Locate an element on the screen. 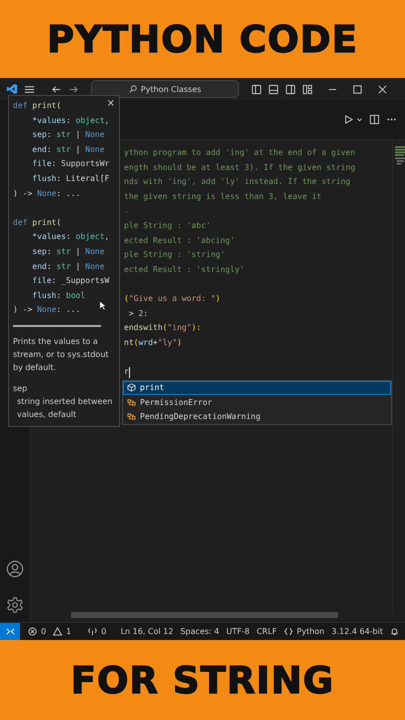  close-icon is located at coordinates (382, 89).